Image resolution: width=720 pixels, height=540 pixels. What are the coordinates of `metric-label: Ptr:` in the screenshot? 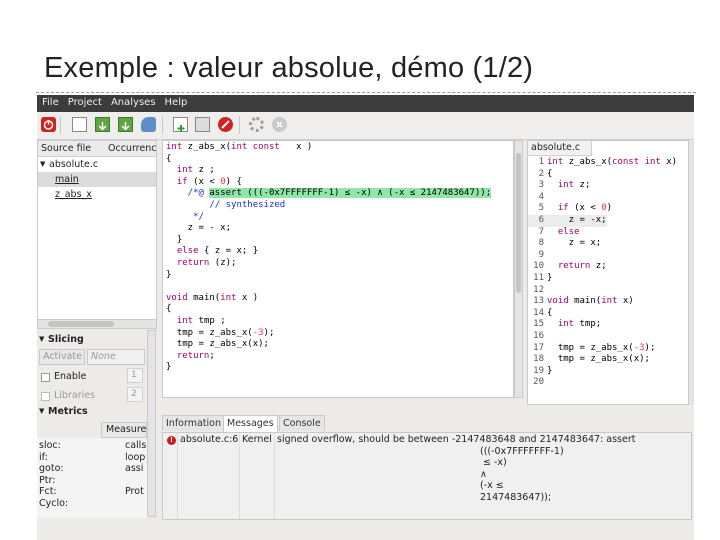 It's located at (47, 480).